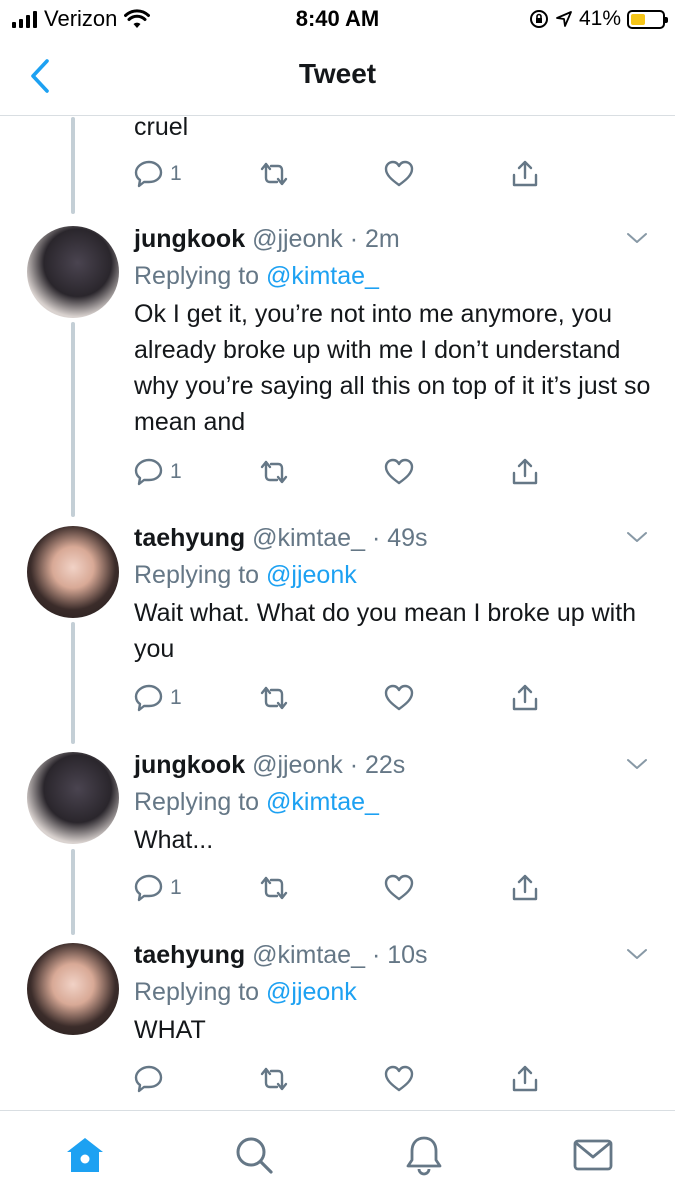 The height and width of the screenshot is (1200, 675). I want to click on tweet-header: jungkook @jjeonk · 22s, so click(394, 765).